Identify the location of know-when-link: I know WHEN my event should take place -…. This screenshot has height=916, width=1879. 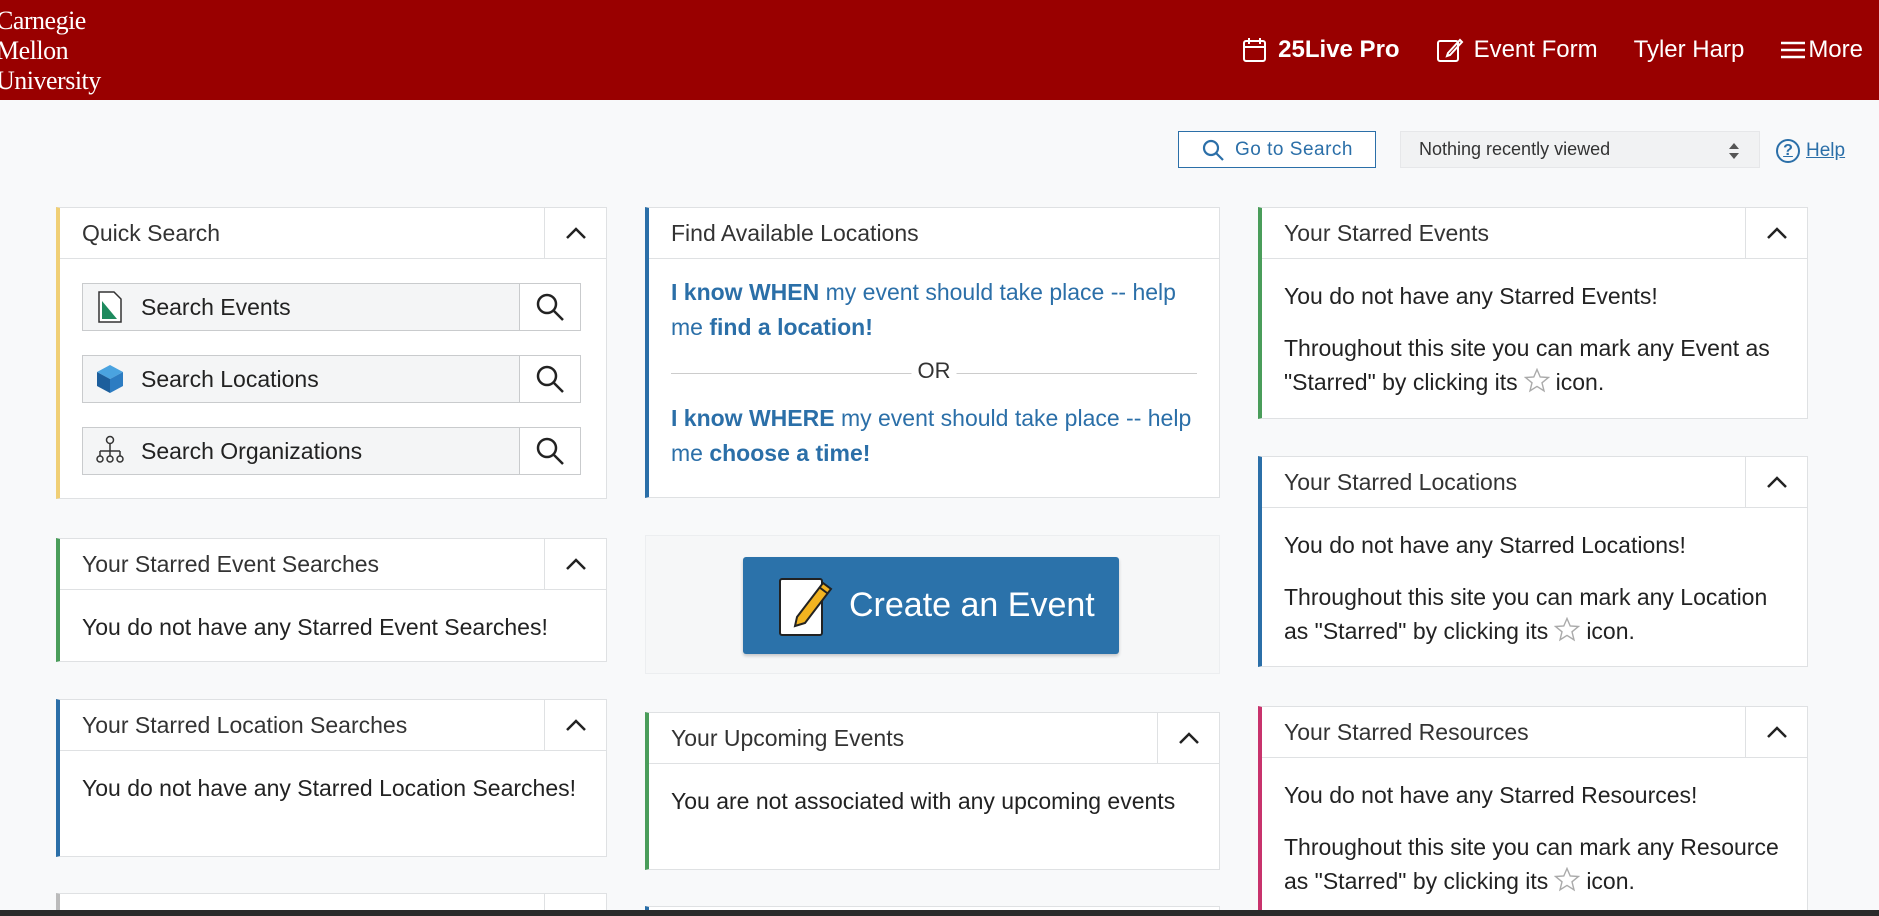
(934, 310).